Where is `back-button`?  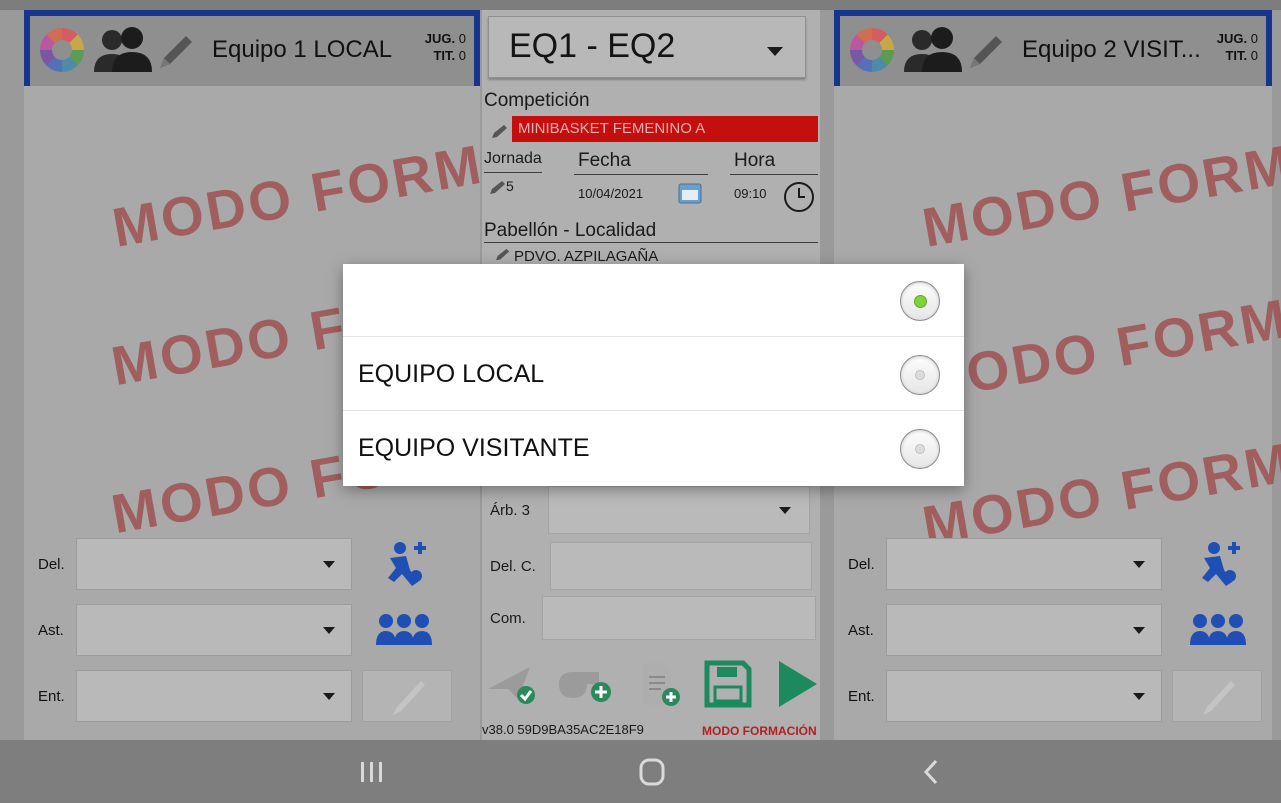
back-button is located at coordinates (932, 772).